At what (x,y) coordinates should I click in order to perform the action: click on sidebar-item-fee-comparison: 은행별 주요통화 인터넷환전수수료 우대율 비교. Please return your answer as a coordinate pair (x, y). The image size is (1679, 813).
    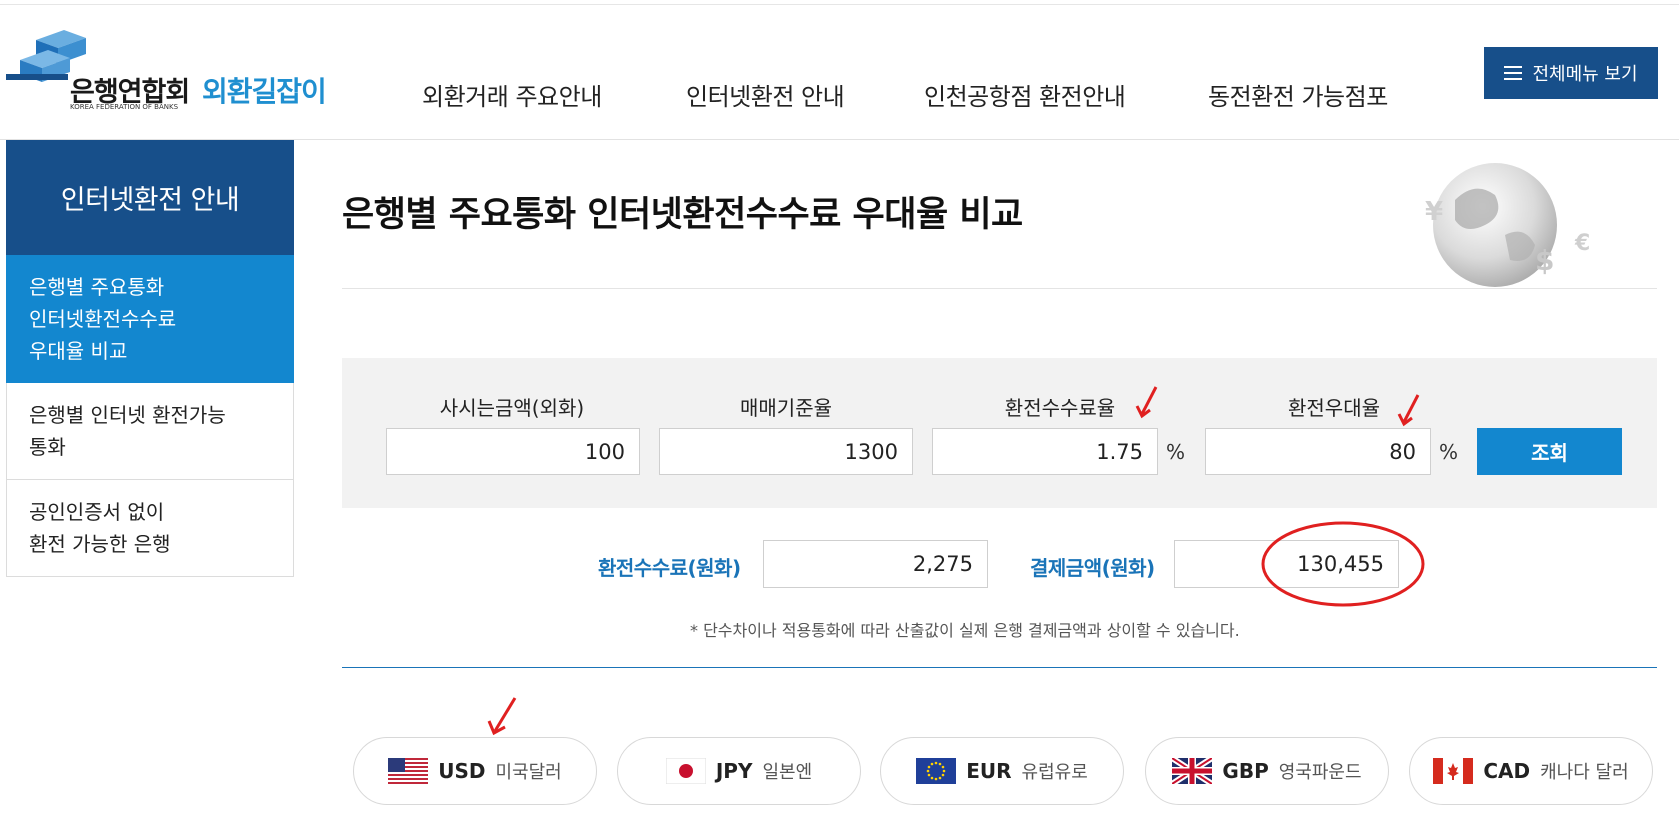
    Looking at the image, I should click on (150, 319).